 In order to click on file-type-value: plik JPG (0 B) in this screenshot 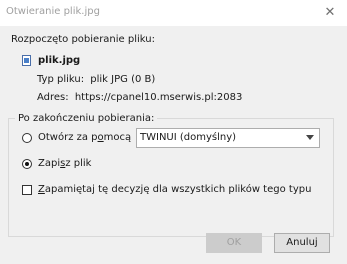, I will do `click(123, 79)`.